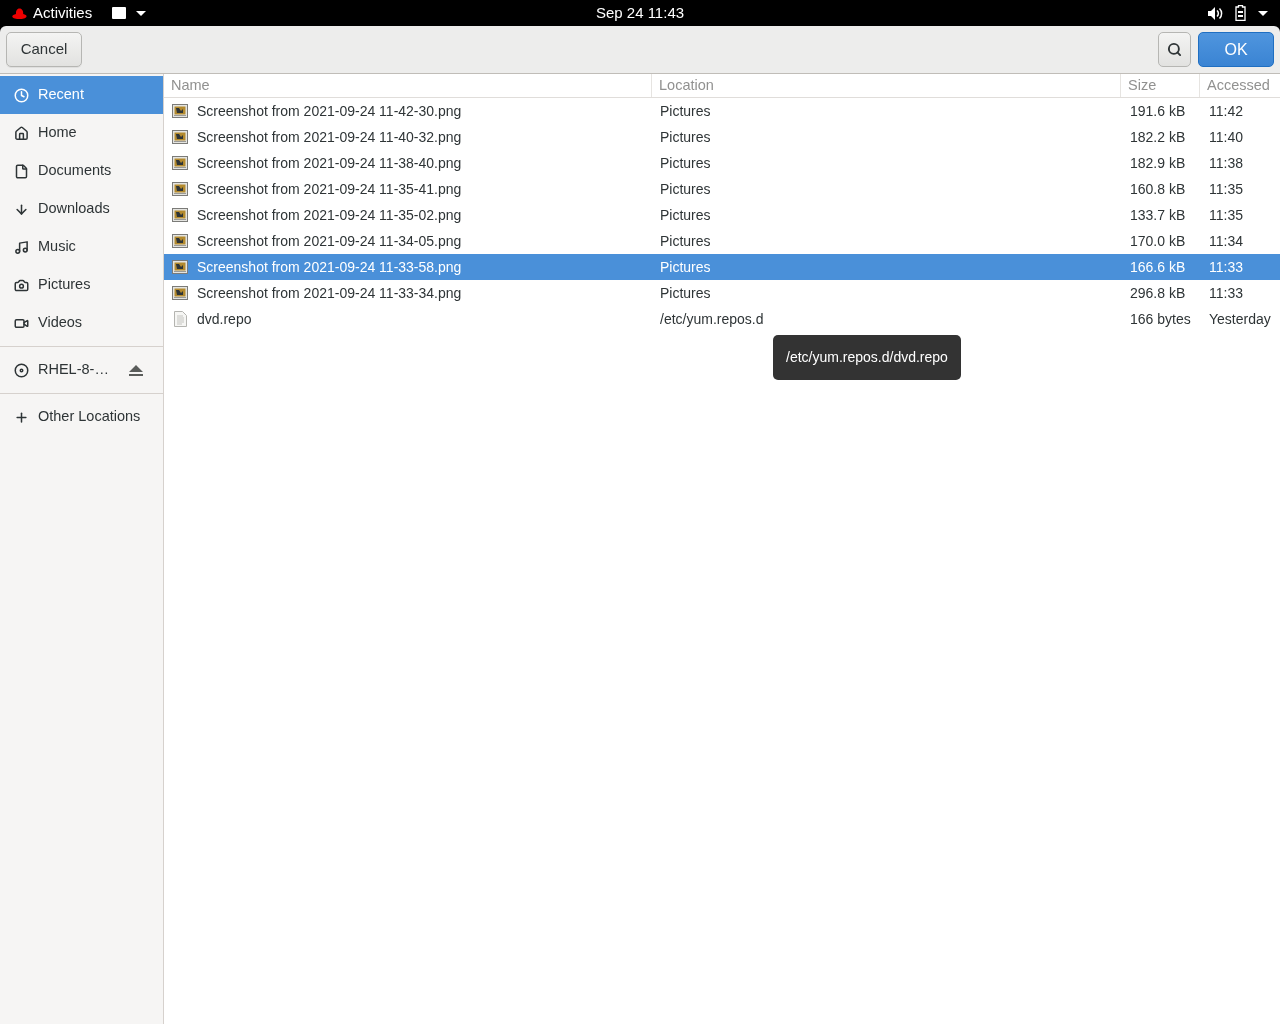 This screenshot has width=1280, height=1024. I want to click on file-size: 160.8 kB, so click(1158, 188).